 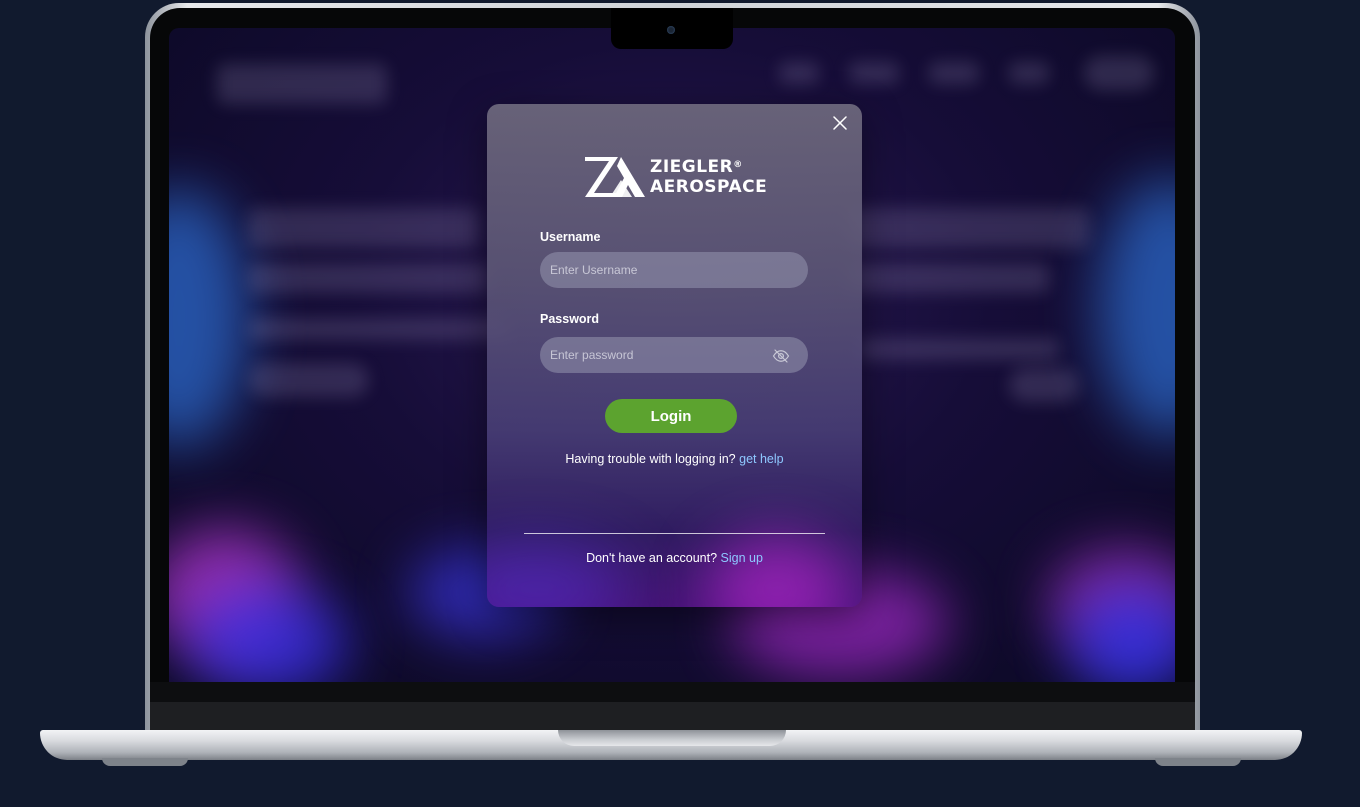 I want to click on close-button, so click(x=840, y=123).